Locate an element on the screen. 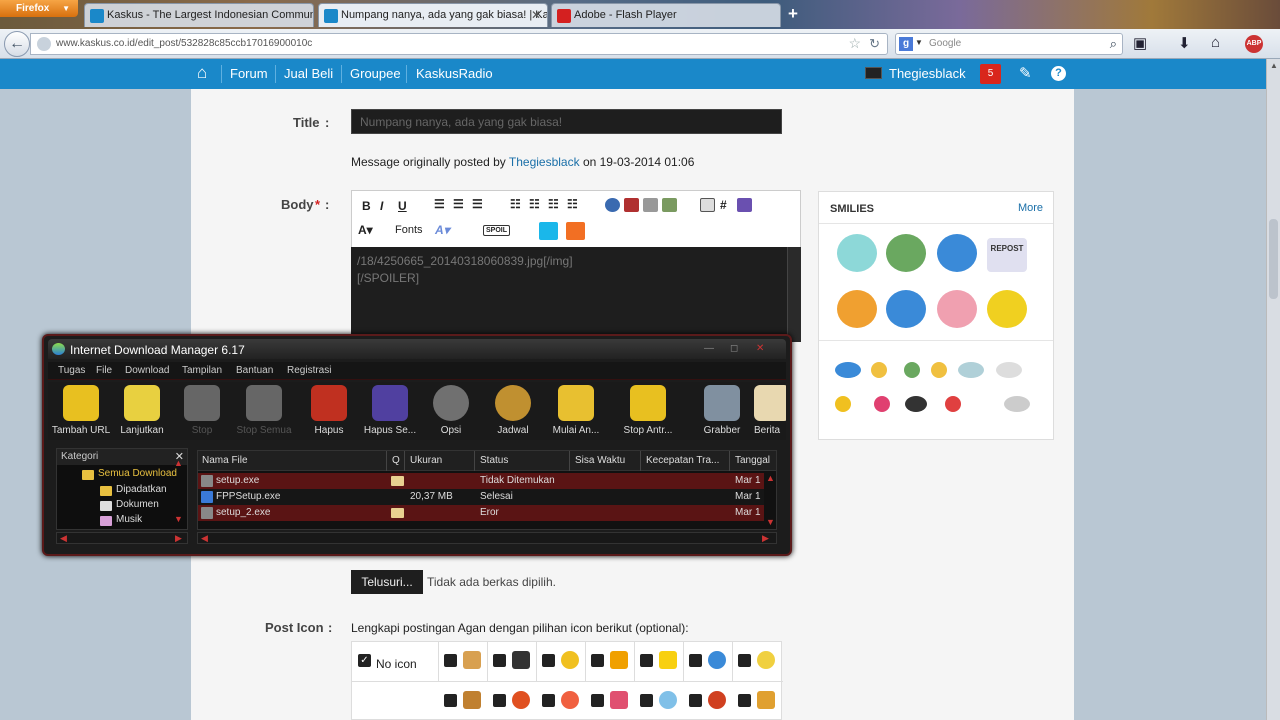 This screenshot has width=1280, height=720. close-tab-icon: ✕ is located at coordinates (536, 15).